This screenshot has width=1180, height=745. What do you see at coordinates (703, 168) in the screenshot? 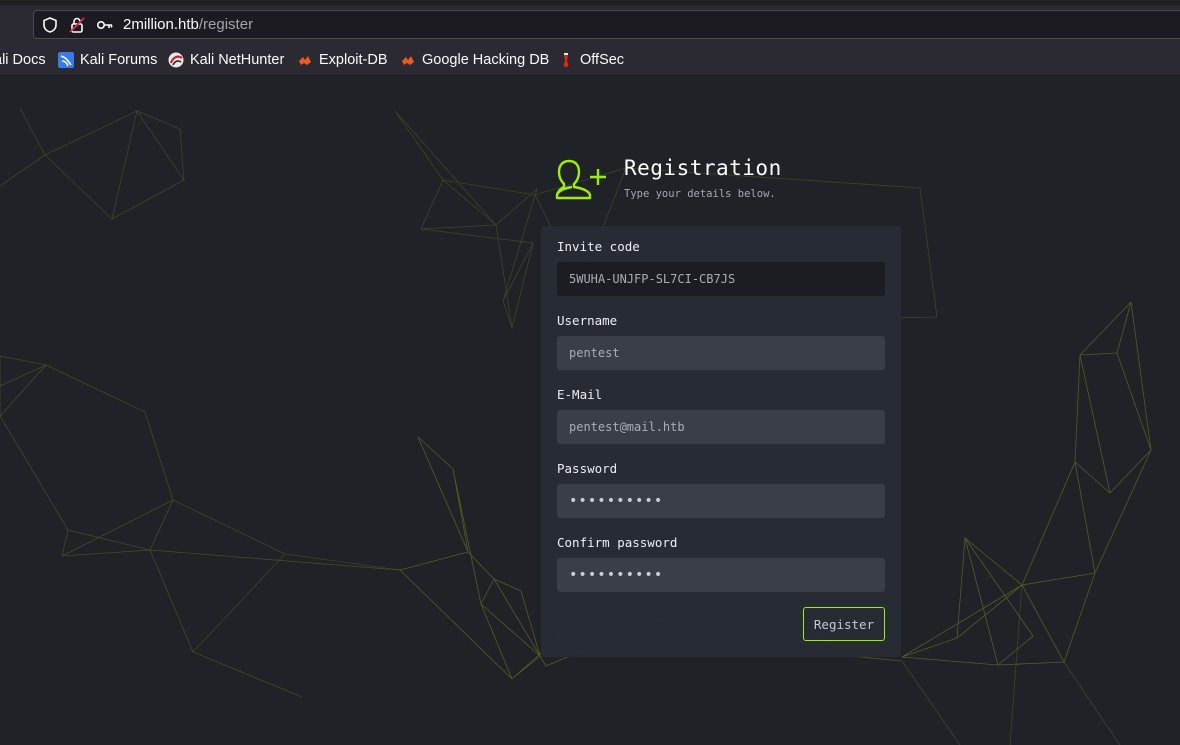
I see `page-title: Registration` at bounding box center [703, 168].